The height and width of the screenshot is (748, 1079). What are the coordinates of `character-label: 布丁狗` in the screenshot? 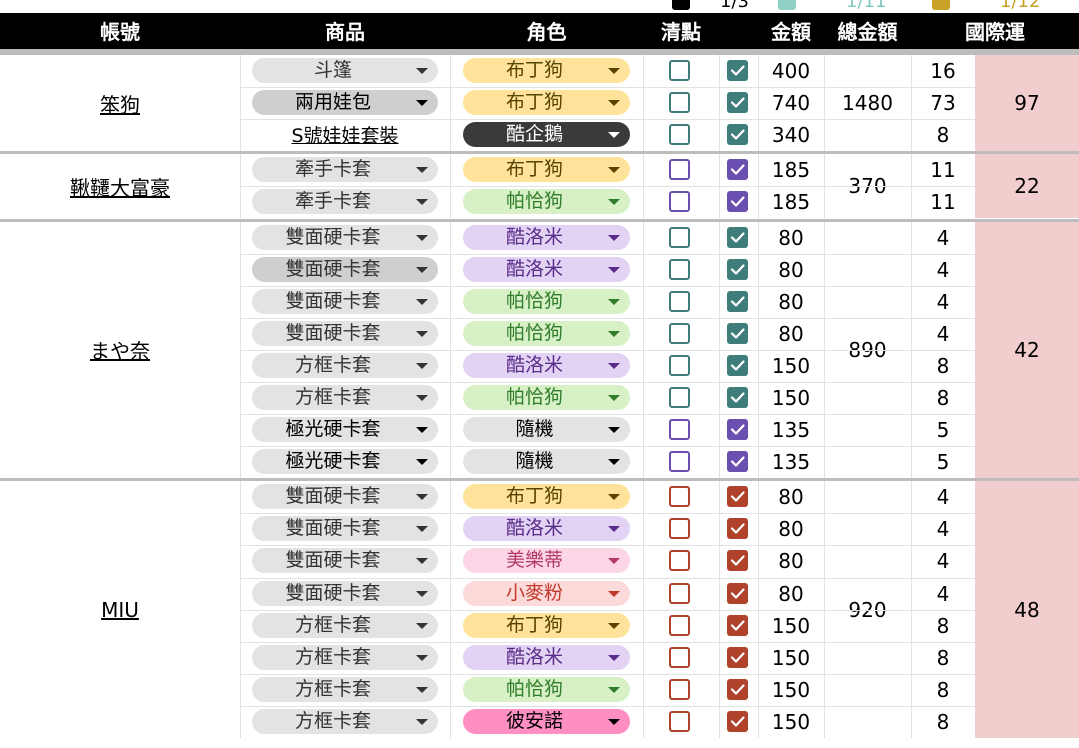 It's located at (534, 624).